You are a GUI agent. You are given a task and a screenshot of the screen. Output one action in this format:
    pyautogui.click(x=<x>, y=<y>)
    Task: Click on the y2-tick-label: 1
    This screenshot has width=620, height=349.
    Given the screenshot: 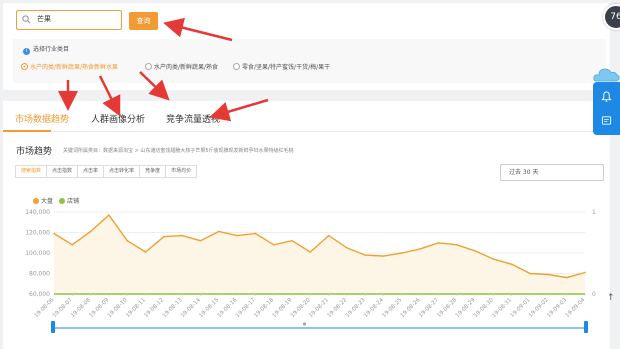 What is the action you would take?
    pyautogui.click(x=594, y=212)
    